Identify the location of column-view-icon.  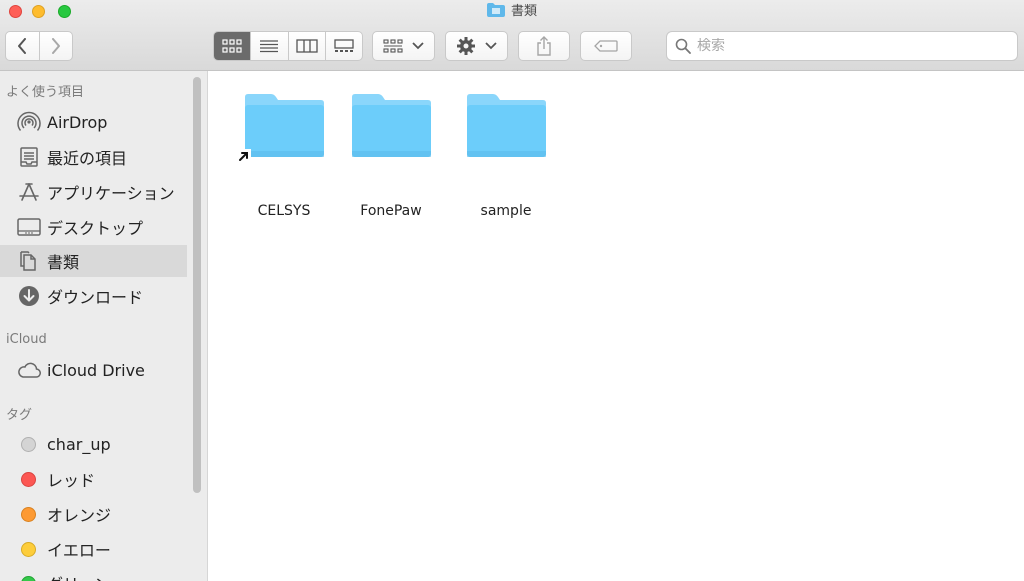
(306, 46).